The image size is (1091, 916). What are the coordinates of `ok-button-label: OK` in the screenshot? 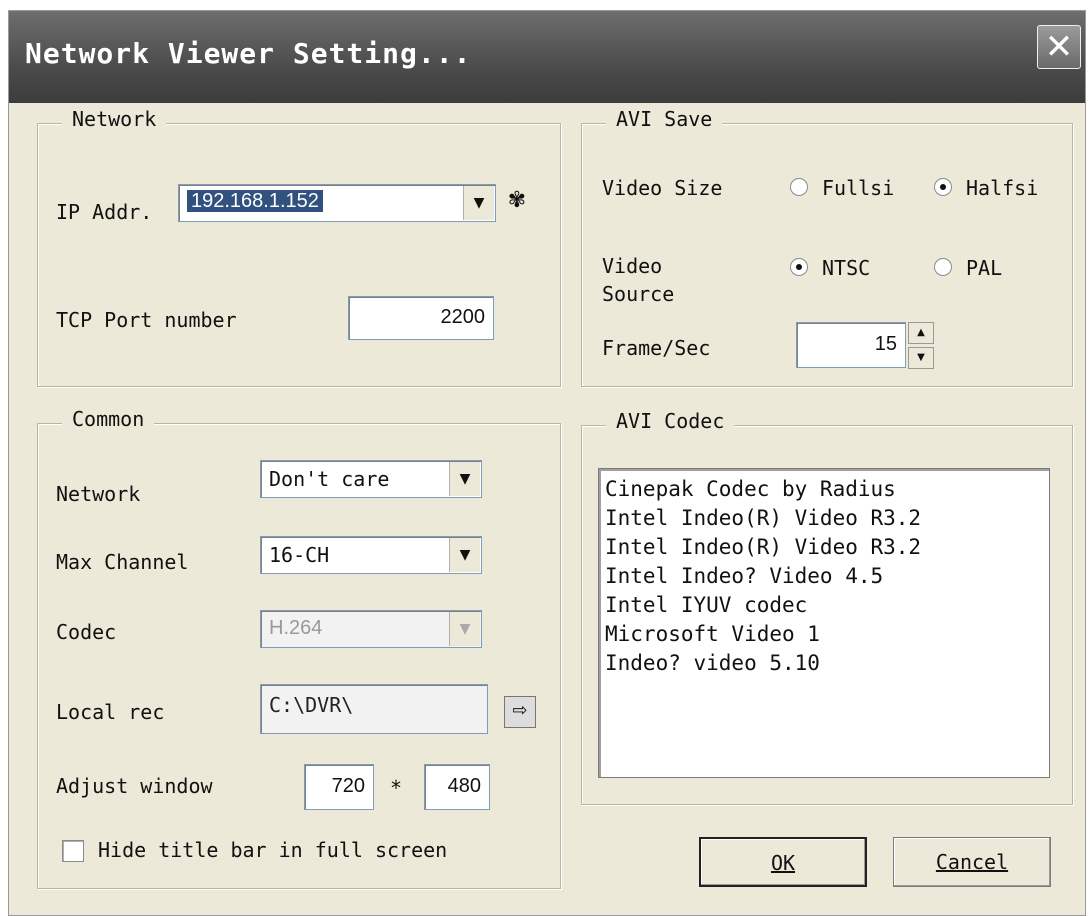 It's located at (783, 863).